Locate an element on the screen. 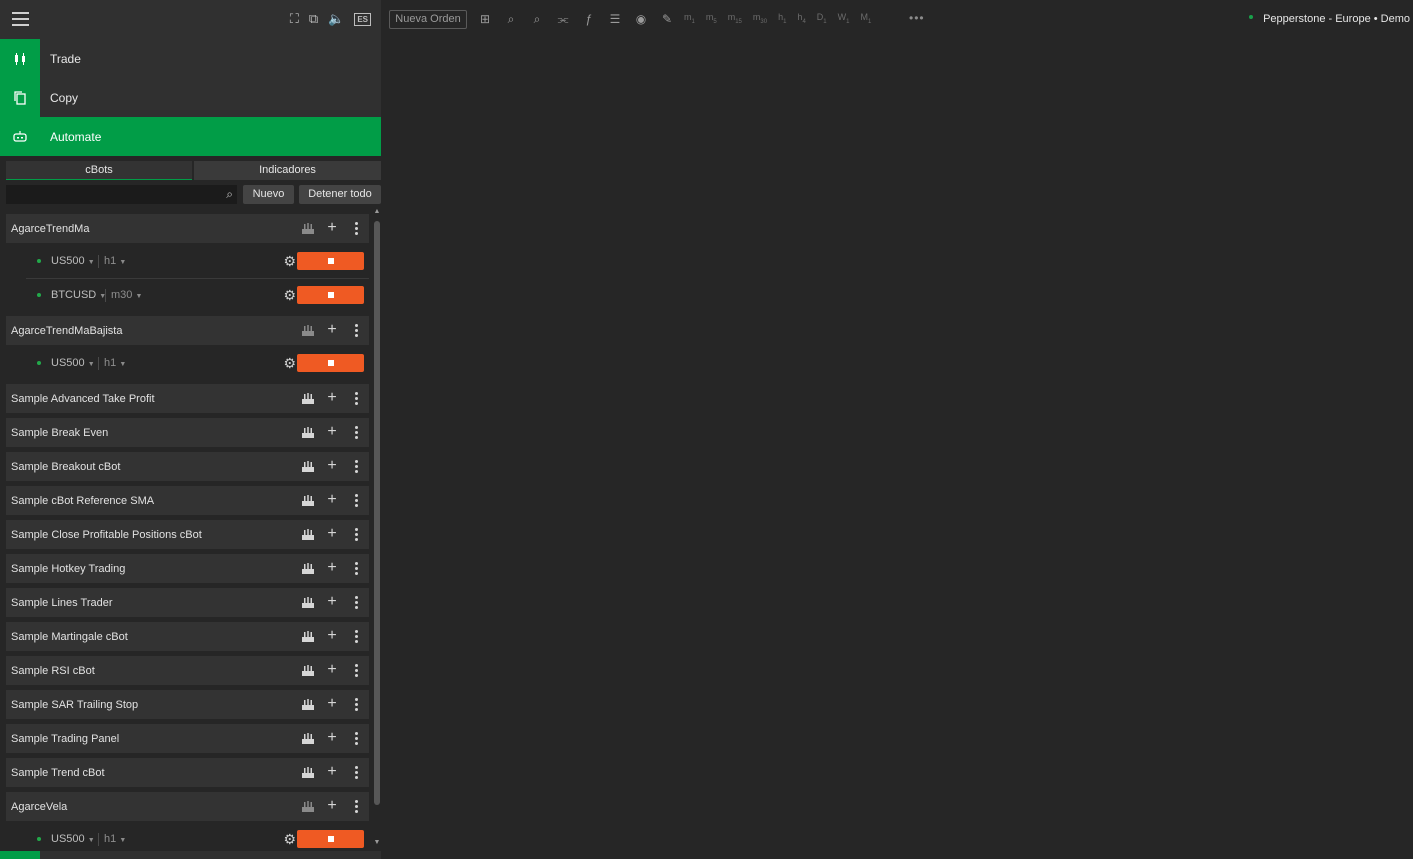  instance-timeframe: h1 ▼ is located at coordinates (115, 839).